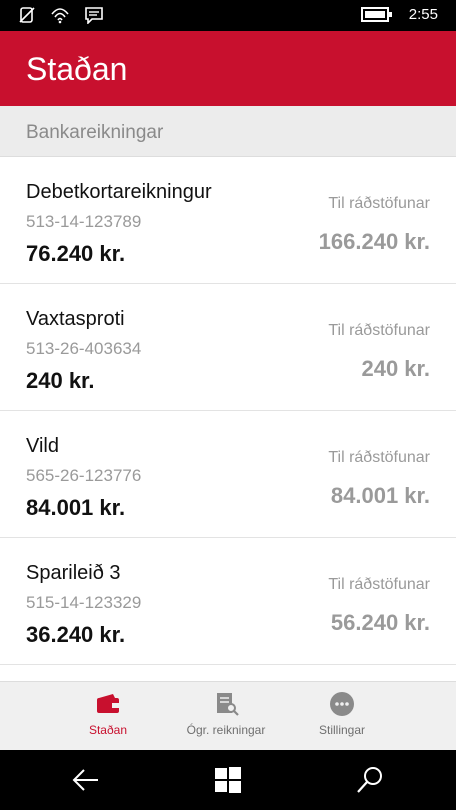 The width and height of the screenshot is (456, 810). I want to click on account-name: Sparileið 3, so click(73, 573).